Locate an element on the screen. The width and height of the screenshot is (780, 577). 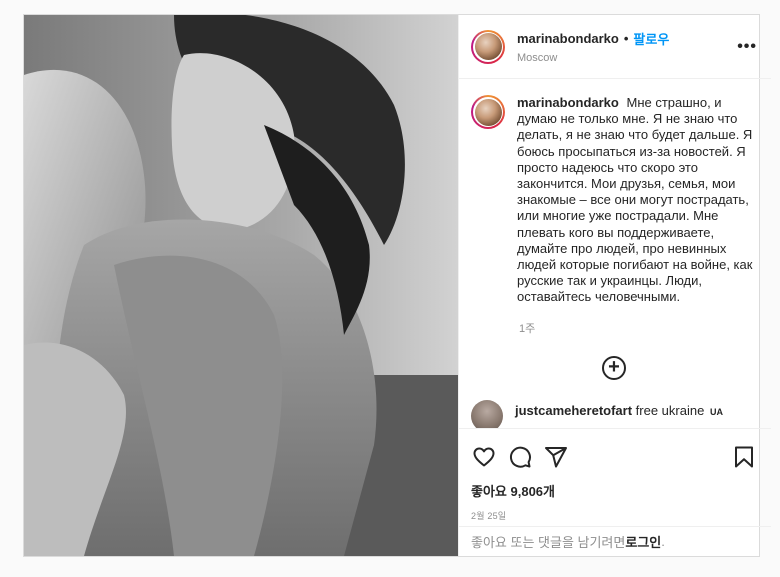
share-icon is located at coordinates (556, 457).